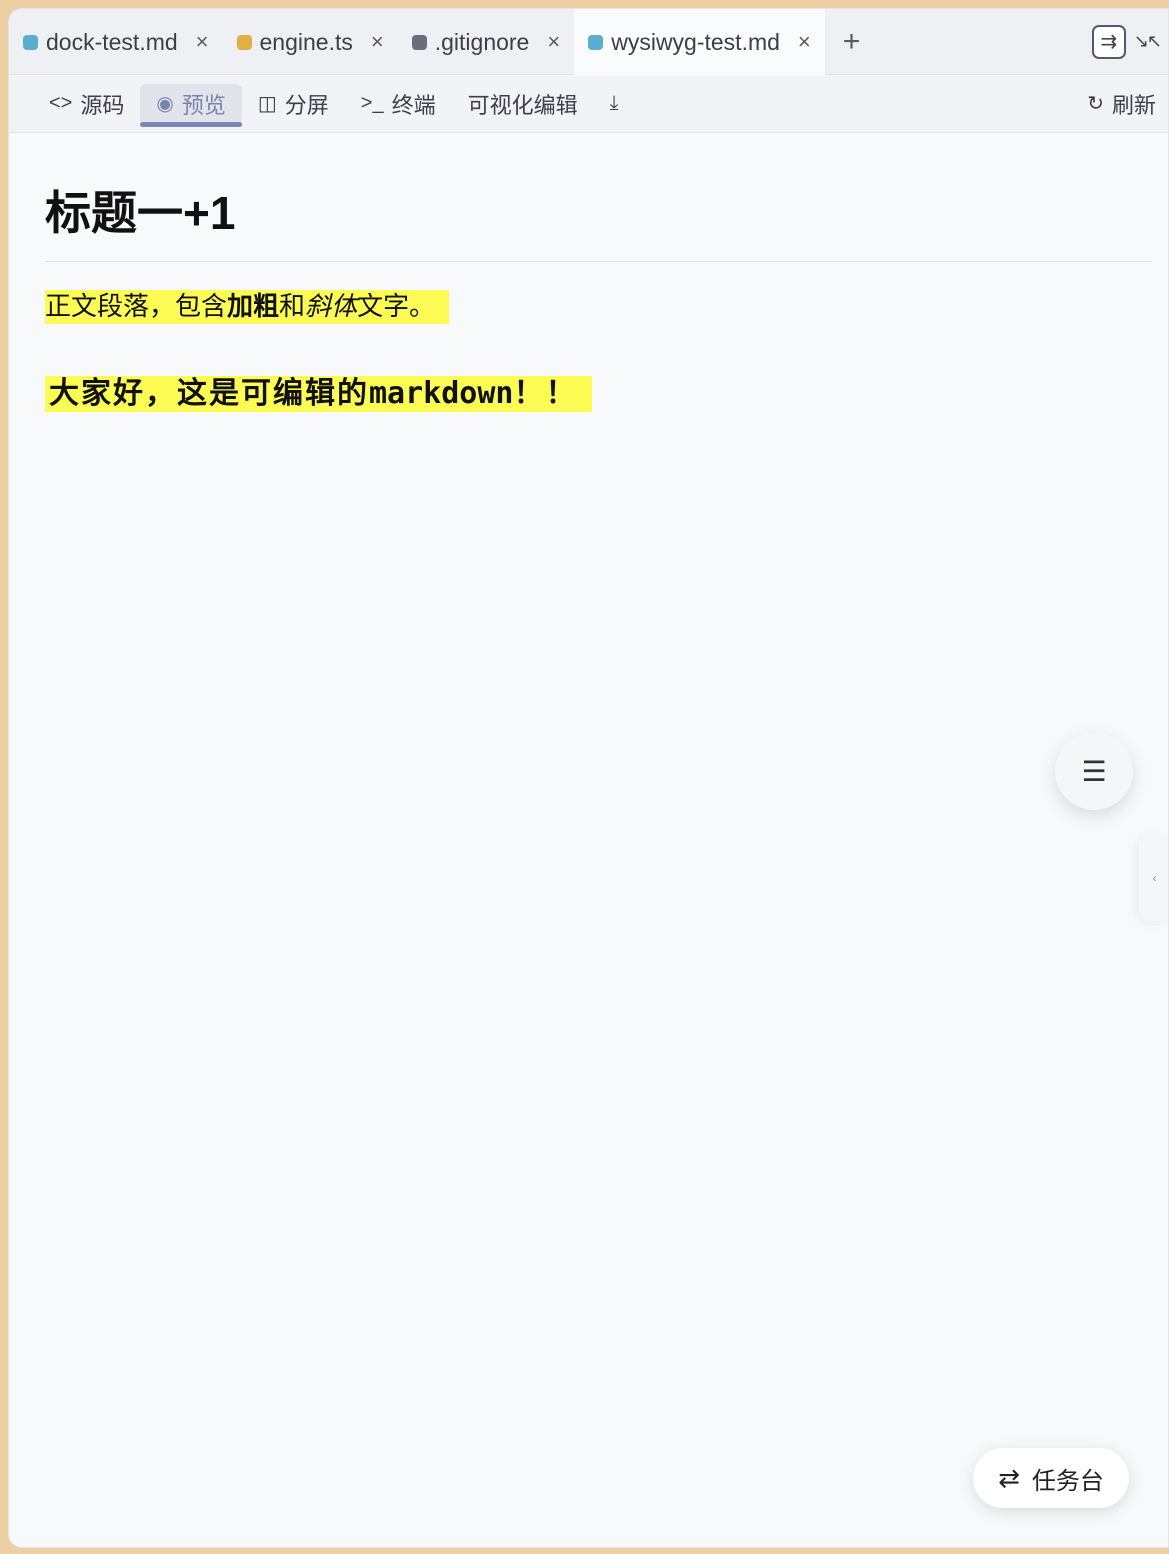 The image size is (1169, 1554). I want to click on para-text: 和, so click(292, 306).